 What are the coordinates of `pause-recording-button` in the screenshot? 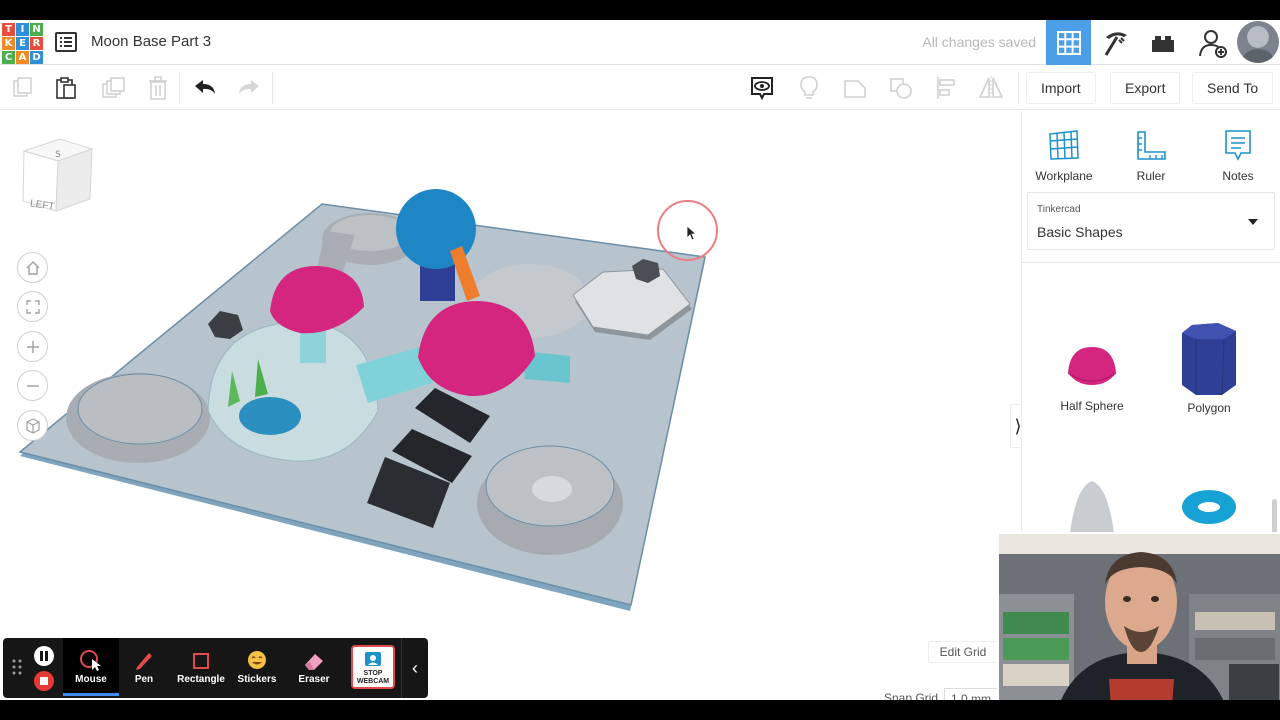 It's located at (44, 656).